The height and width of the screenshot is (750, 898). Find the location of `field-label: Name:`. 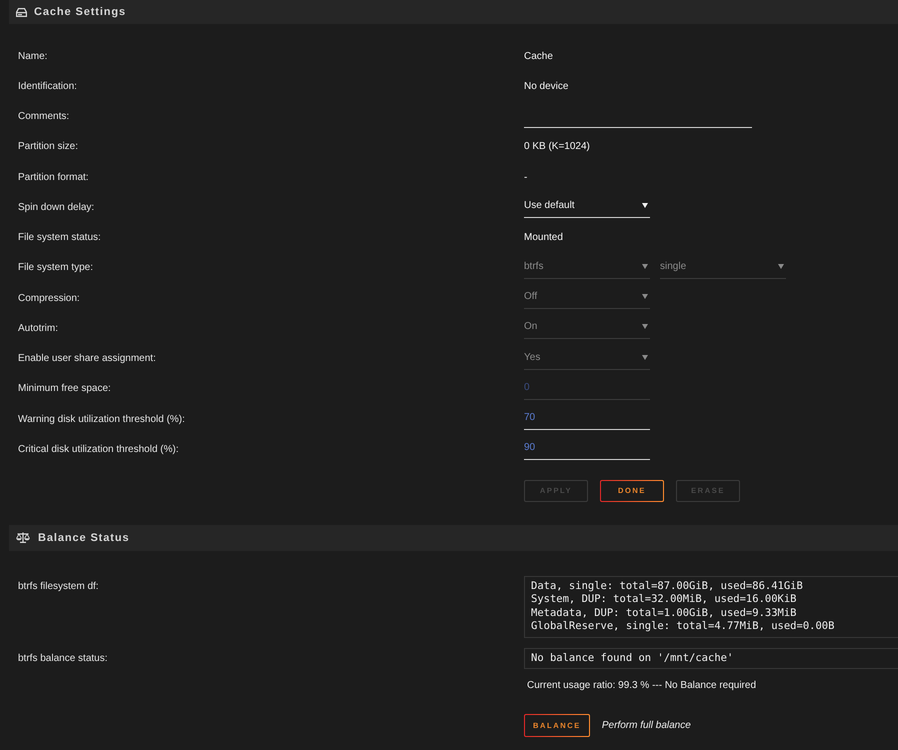

field-label: Name: is located at coordinates (33, 56).